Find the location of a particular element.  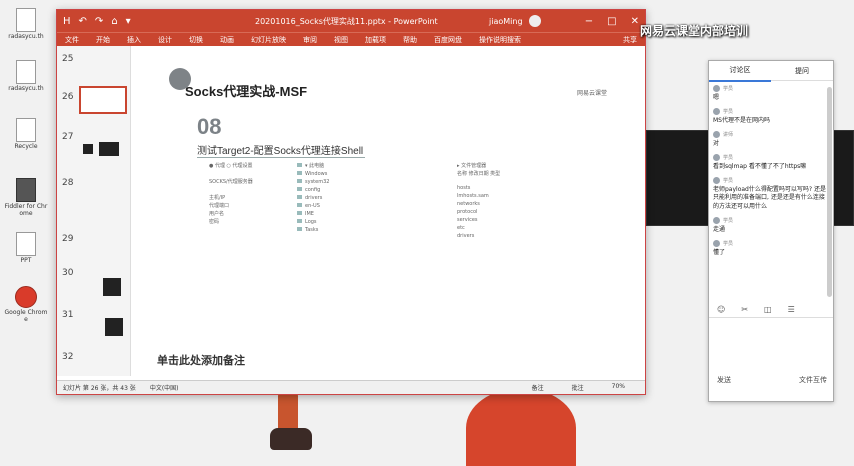

list-item: 学员 嗯 is located at coordinates (723, 93).